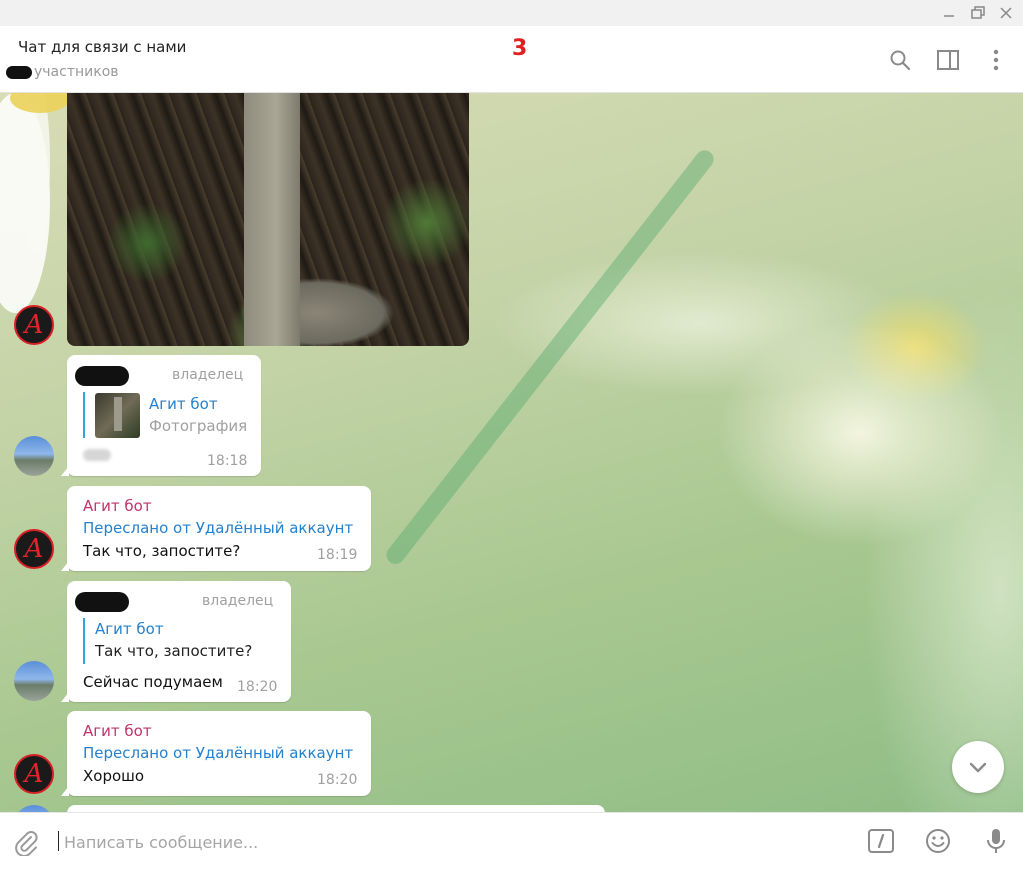 The image size is (1023, 869). Describe the element at coordinates (114, 776) in the screenshot. I see `message-text: Хорошо` at that location.